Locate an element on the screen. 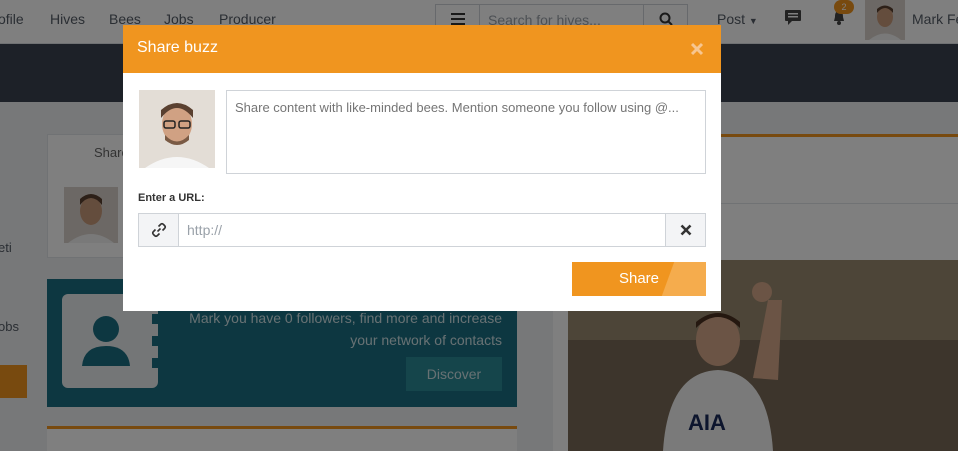  button-shine is located at coordinates (683, 279).